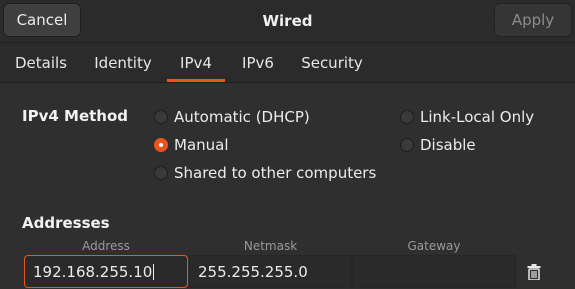  I want to click on addresses-label: Addresses, so click(66, 223).